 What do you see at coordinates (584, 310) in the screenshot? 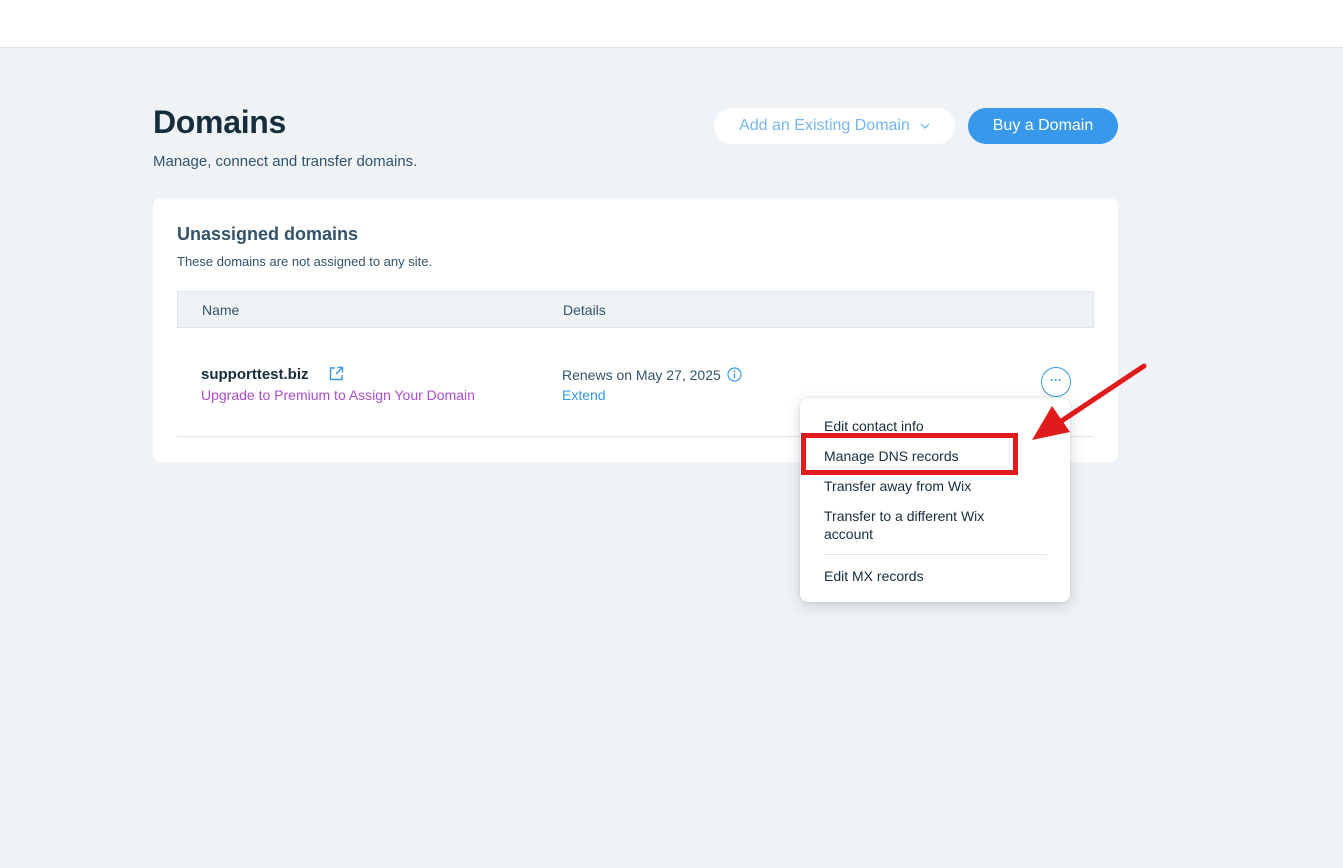
I see `column-header-details: Details` at bounding box center [584, 310].